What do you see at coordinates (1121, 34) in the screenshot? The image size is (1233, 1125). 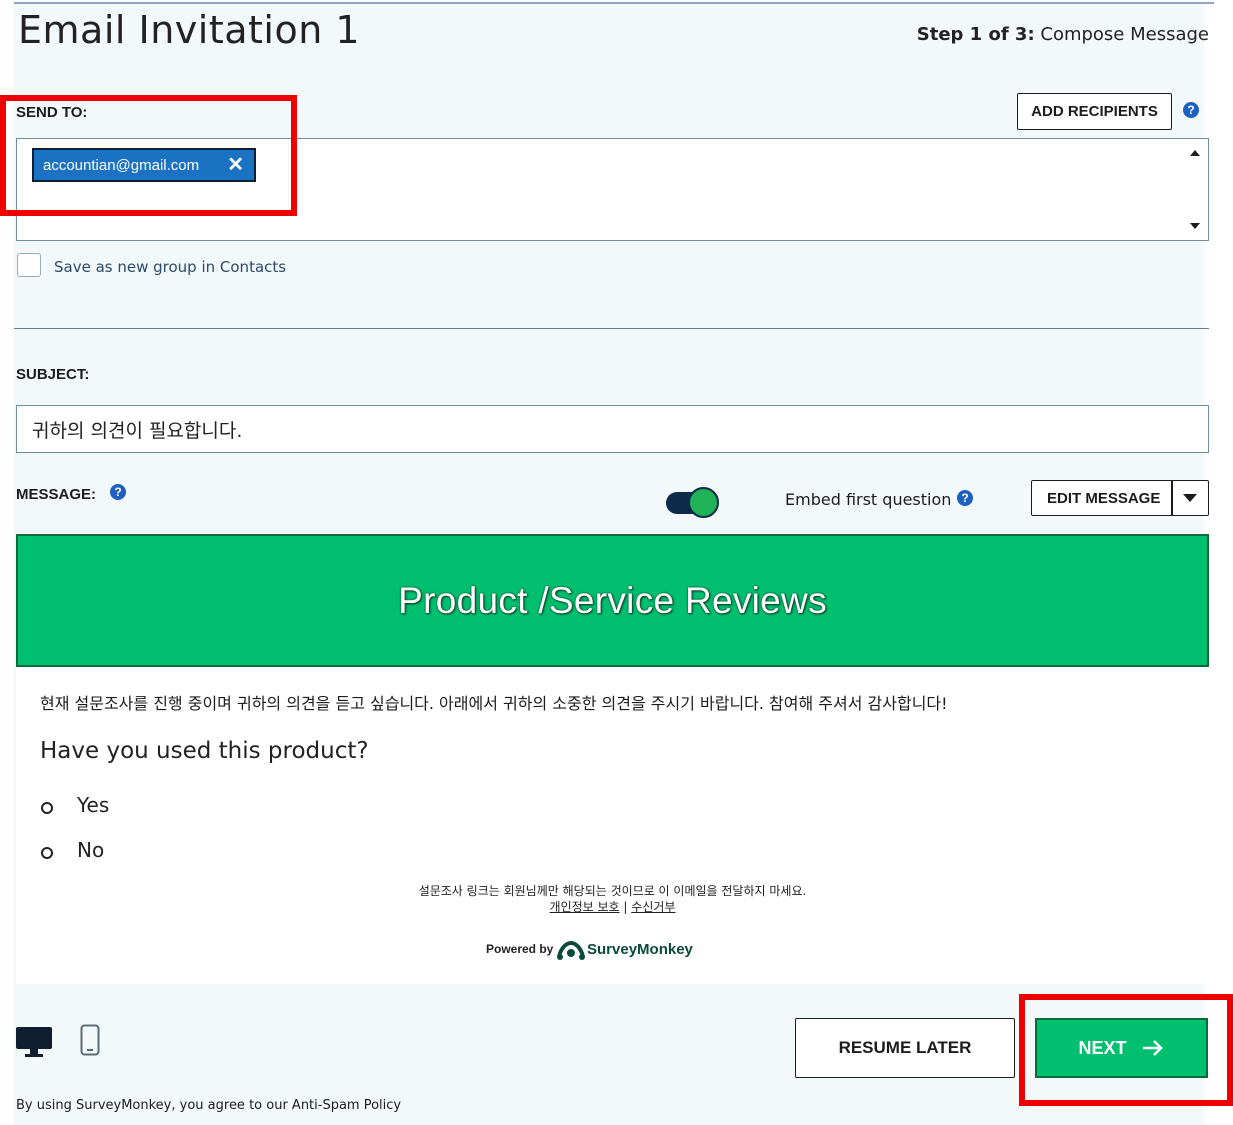 I see `step-name: Compose Message` at bounding box center [1121, 34].